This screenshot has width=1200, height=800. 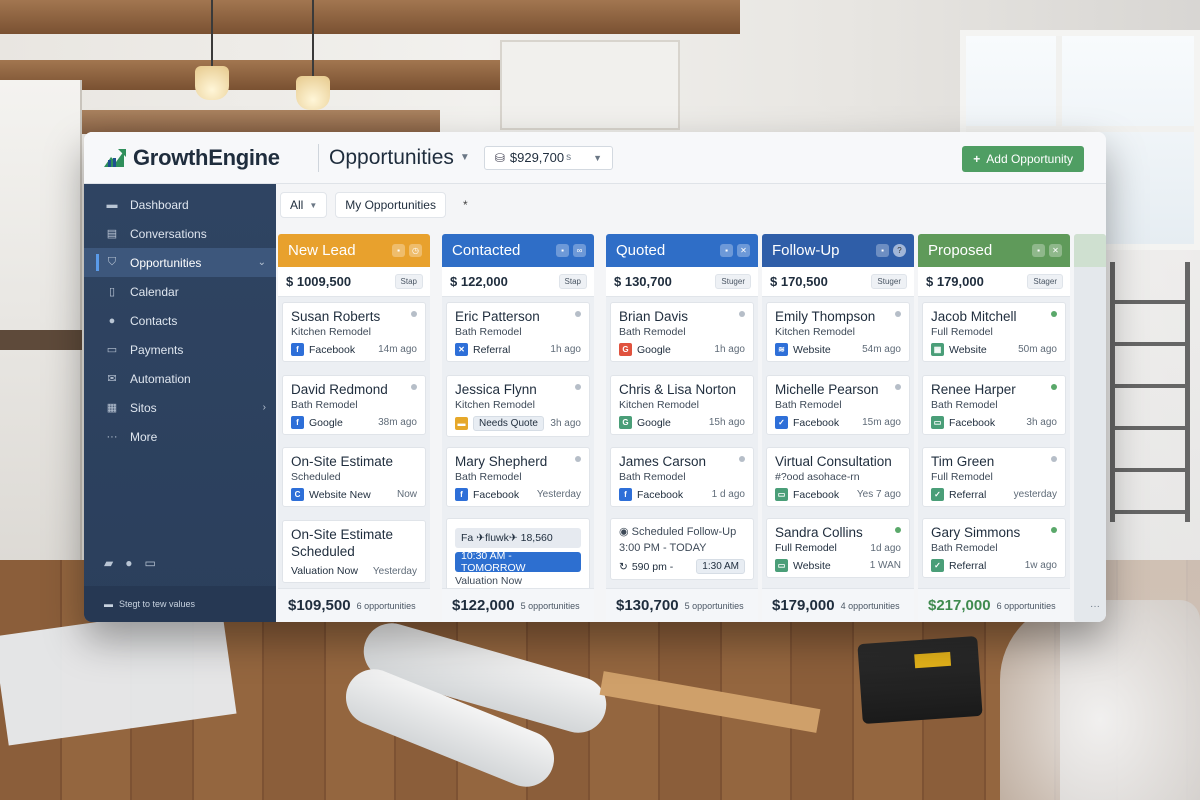 What do you see at coordinates (822, 565) in the screenshot?
I see `card-source: ▭ Website` at bounding box center [822, 565].